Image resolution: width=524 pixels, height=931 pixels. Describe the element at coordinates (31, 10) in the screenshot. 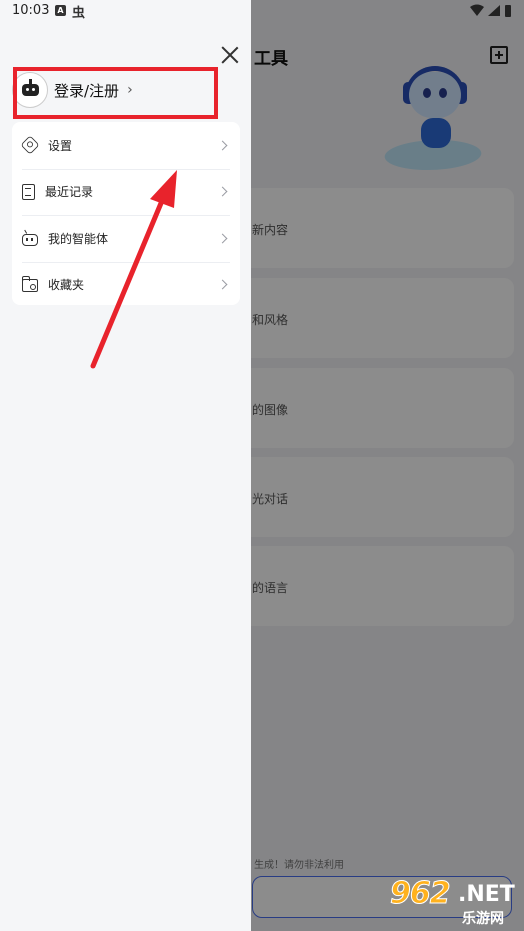

I see `status-time: 10:03` at that location.